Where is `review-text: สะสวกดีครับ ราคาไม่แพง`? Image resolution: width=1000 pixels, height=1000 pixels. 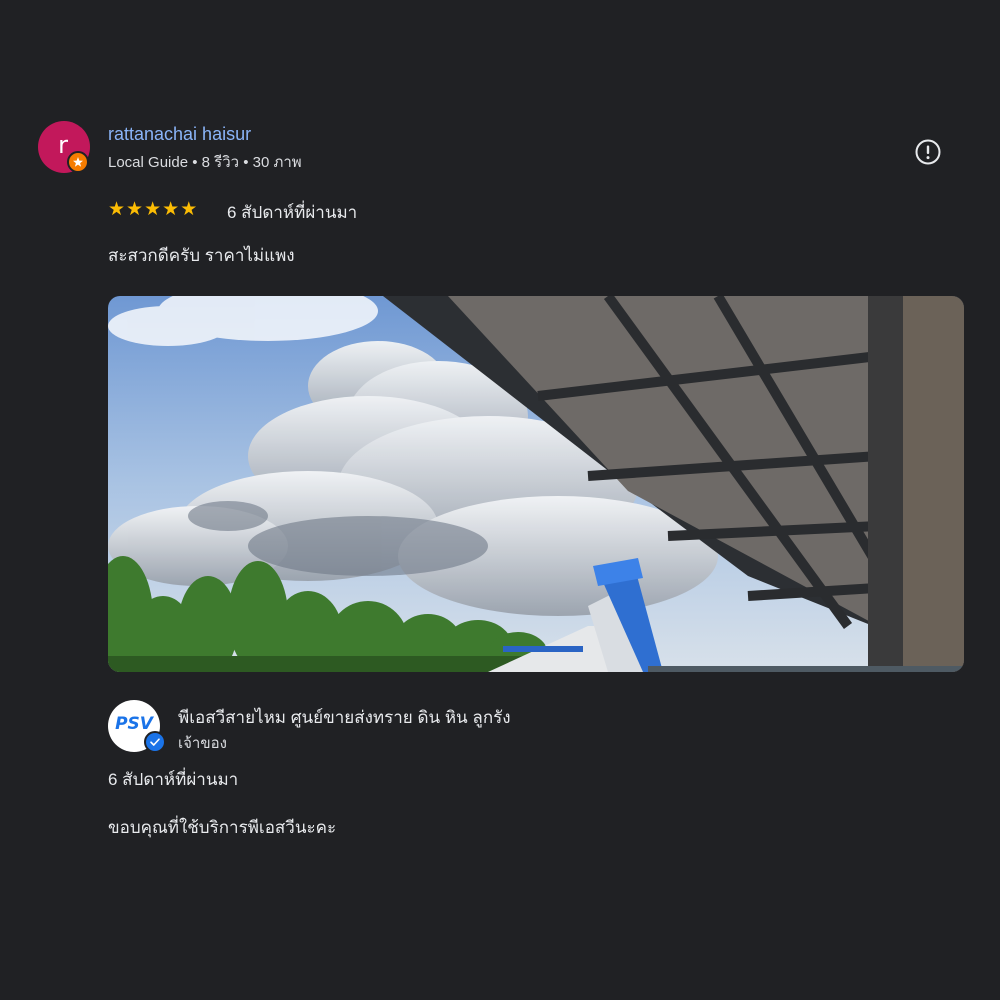
review-text: สะสวกดีครับ ราคาไม่แพง is located at coordinates (201, 255).